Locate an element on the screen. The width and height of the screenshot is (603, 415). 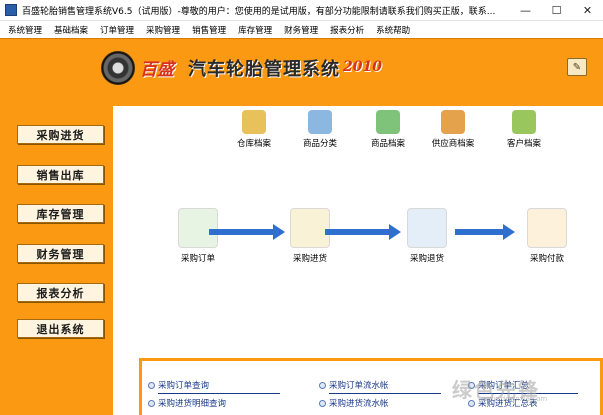
minimize-button: — is located at coordinates (525, 10).